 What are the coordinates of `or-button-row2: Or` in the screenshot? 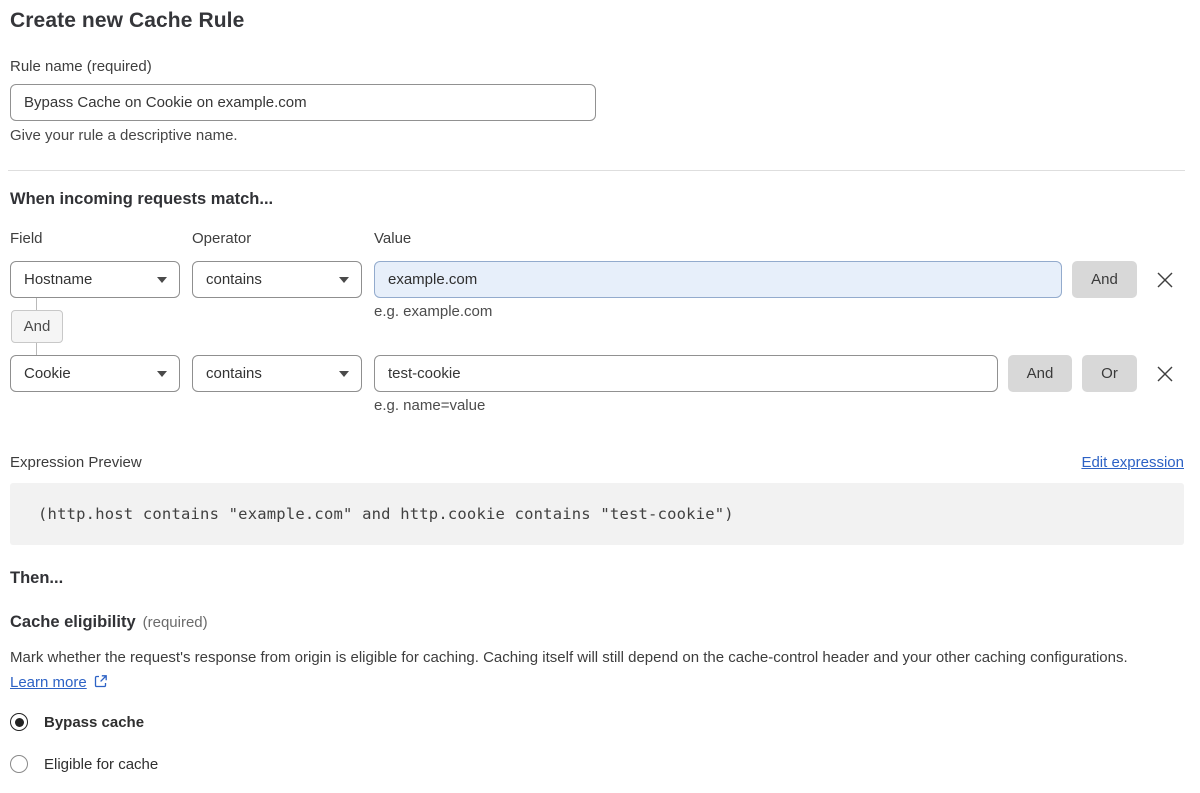 It's located at (1109, 373).